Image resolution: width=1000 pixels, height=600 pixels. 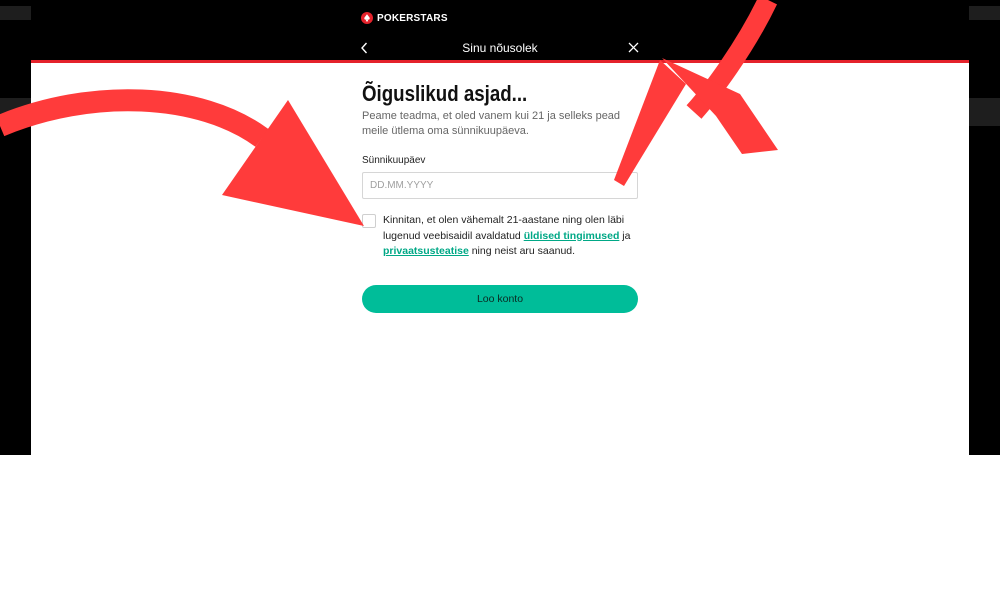 What do you see at coordinates (426, 251) in the screenshot?
I see `privacy-link: privaatsusteatise` at bounding box center [426, 251].